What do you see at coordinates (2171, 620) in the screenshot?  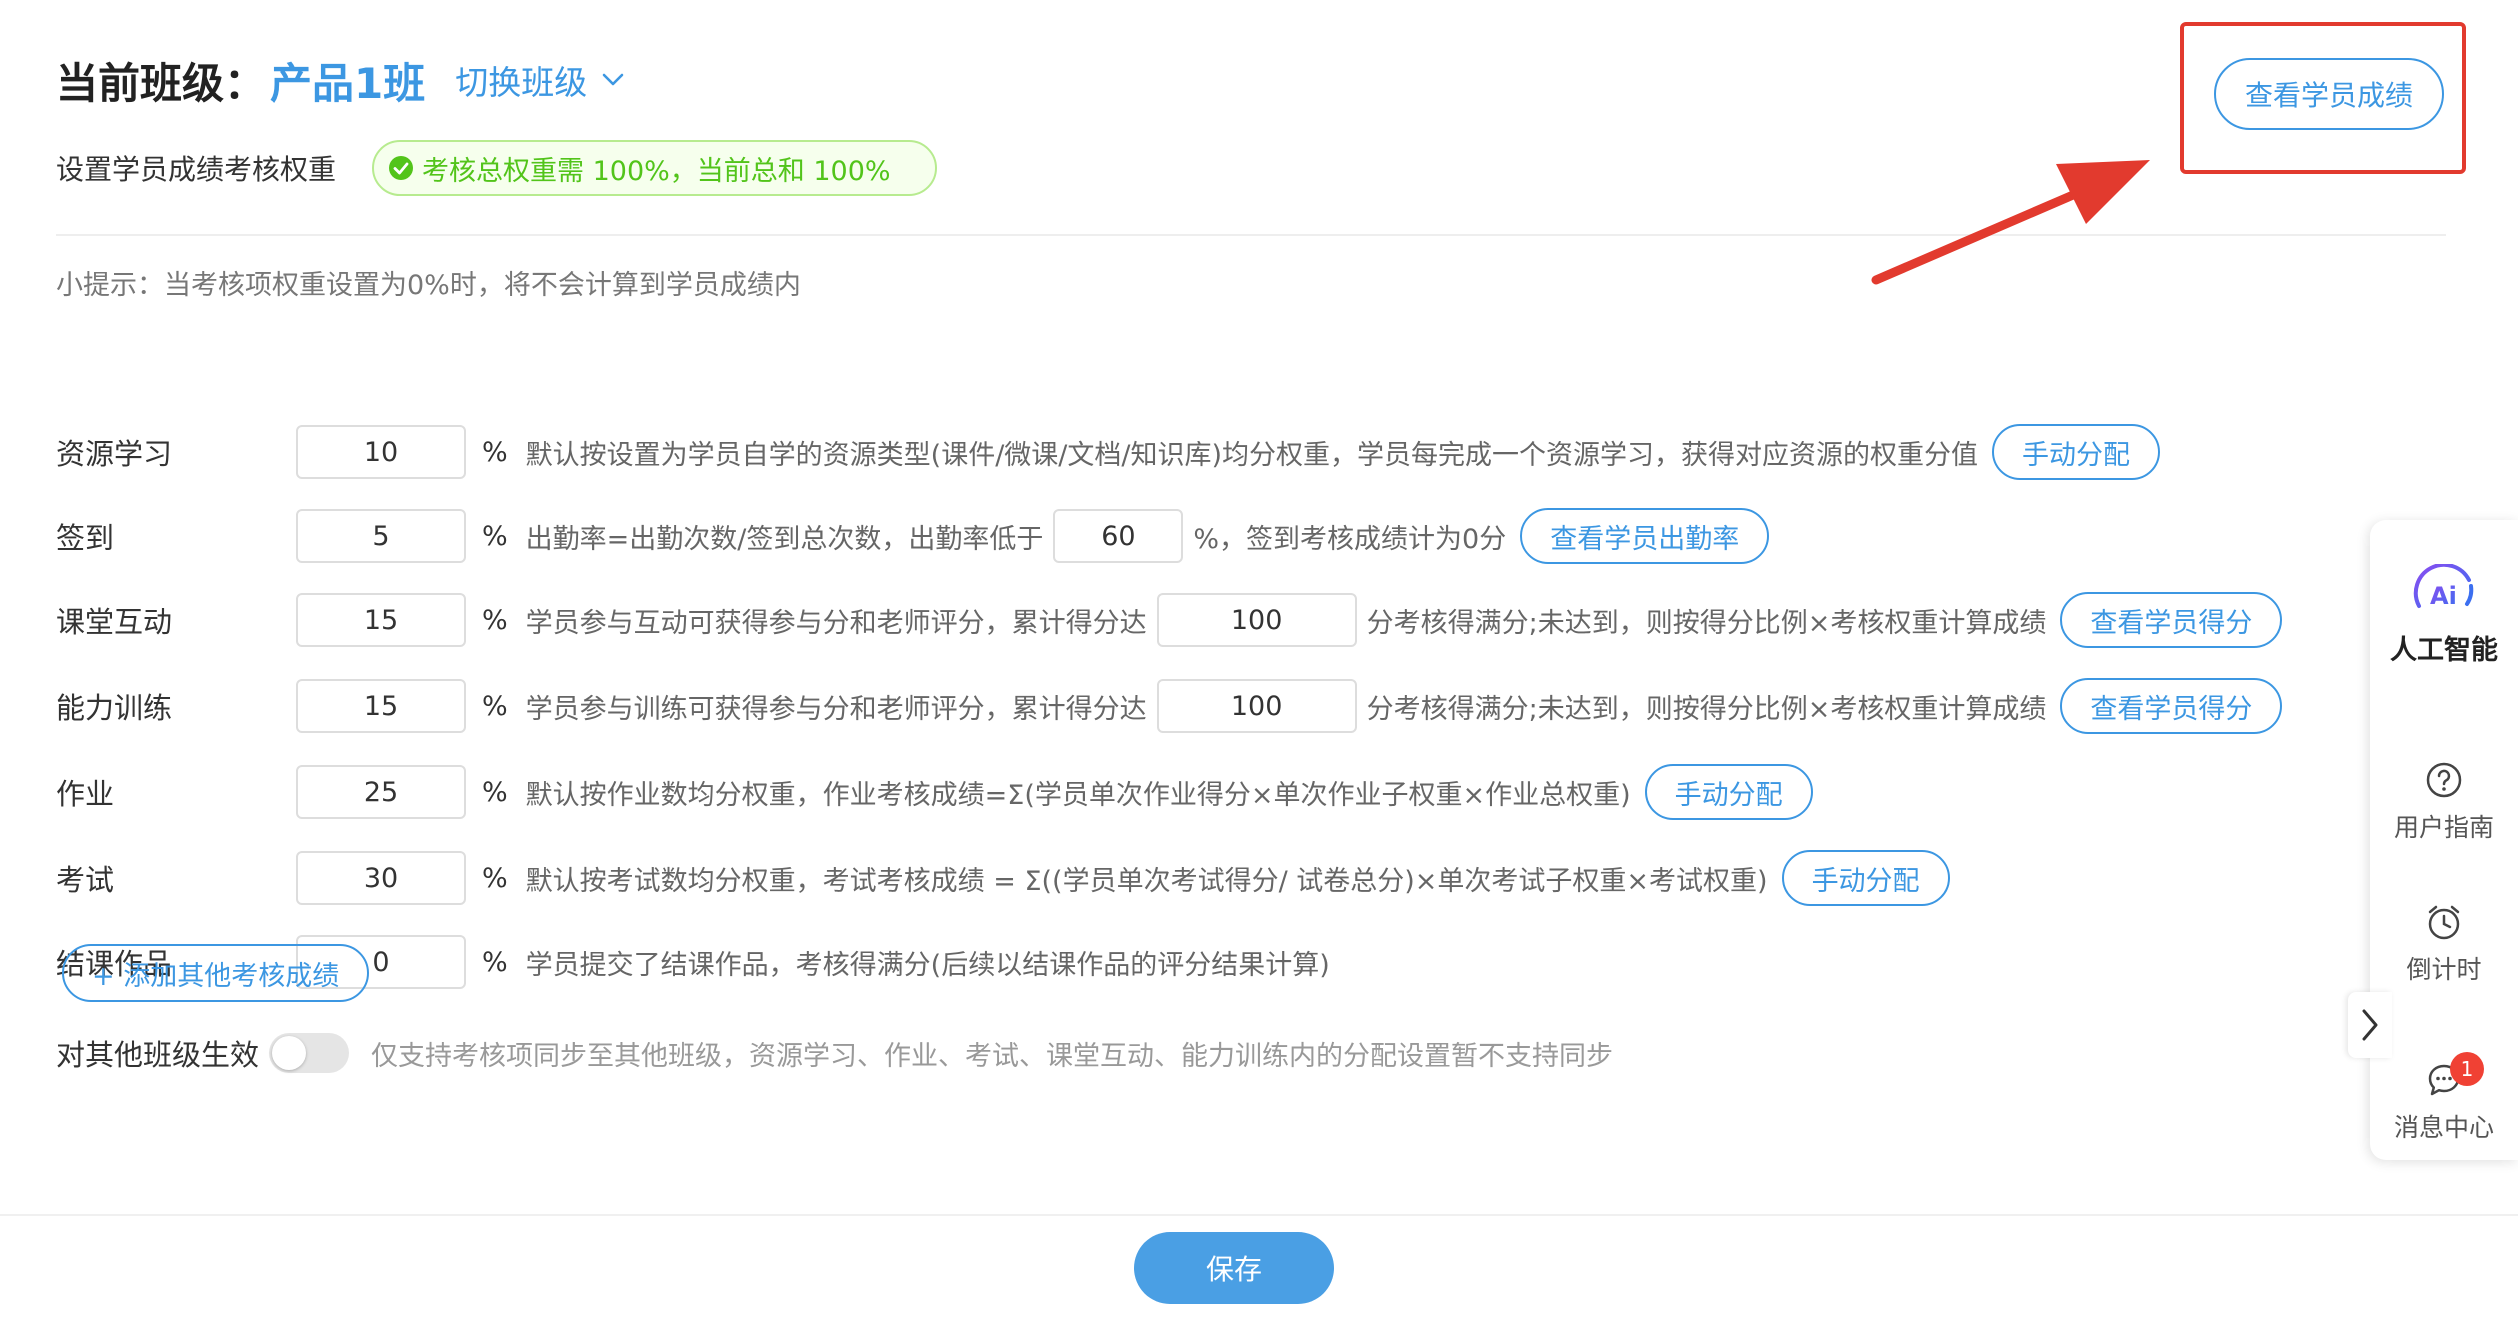 I see `view-scores-button-interaction: 查看学员得分` at bounding box center [2171, 620].